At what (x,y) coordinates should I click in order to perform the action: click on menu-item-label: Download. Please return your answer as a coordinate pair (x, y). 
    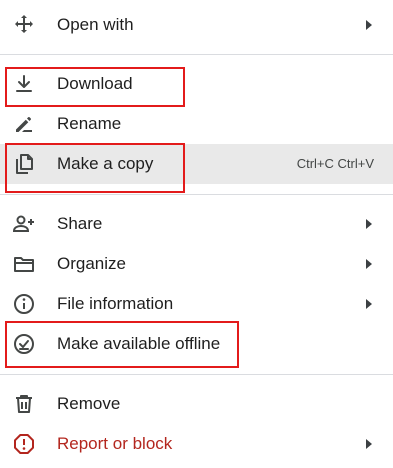
    Looking at the image, I should click on (95, 83).